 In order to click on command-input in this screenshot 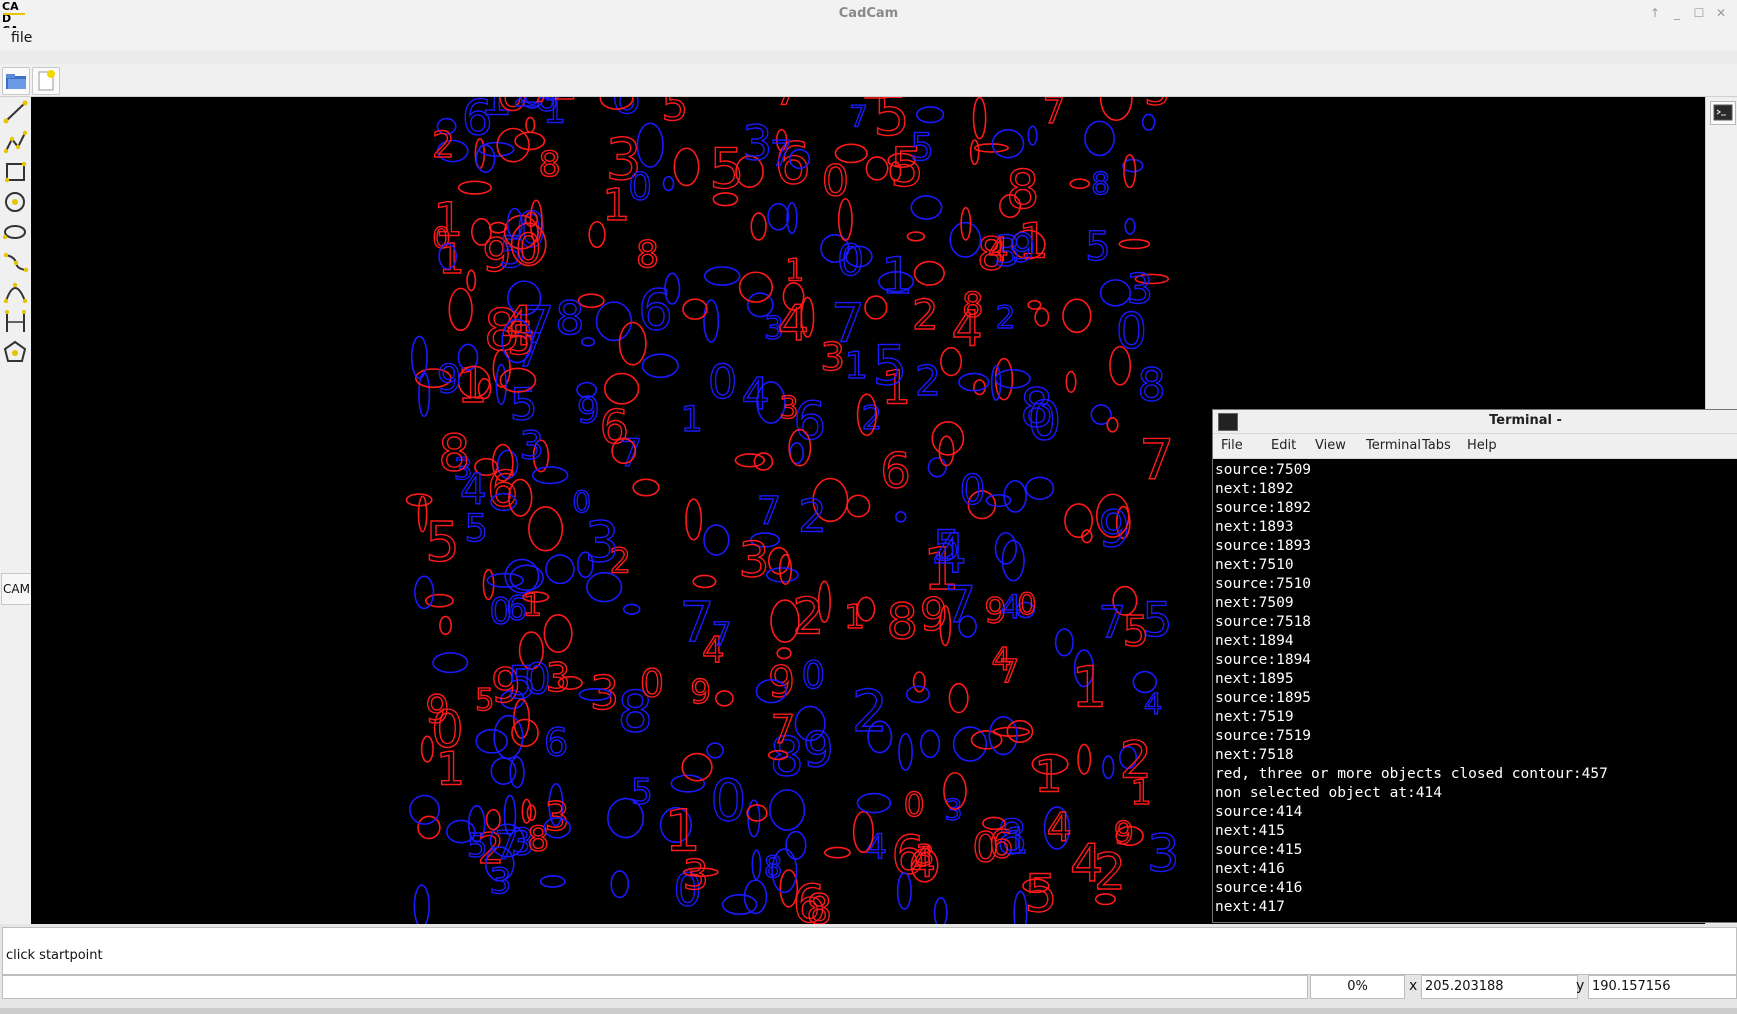, I will do `click(655, 987)`.